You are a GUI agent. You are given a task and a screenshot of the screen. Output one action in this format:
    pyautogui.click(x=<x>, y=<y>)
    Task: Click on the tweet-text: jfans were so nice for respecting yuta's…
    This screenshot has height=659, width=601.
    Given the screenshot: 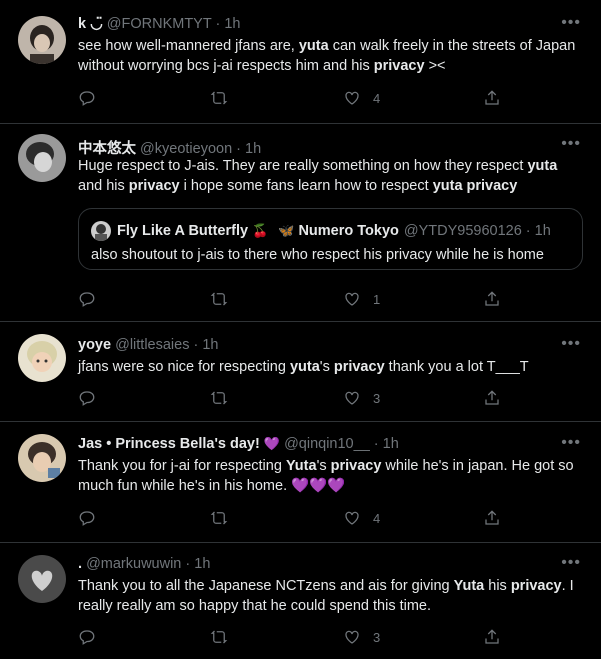 What is the action you would take?
    pyautogui.click(x=331, y=367)
    